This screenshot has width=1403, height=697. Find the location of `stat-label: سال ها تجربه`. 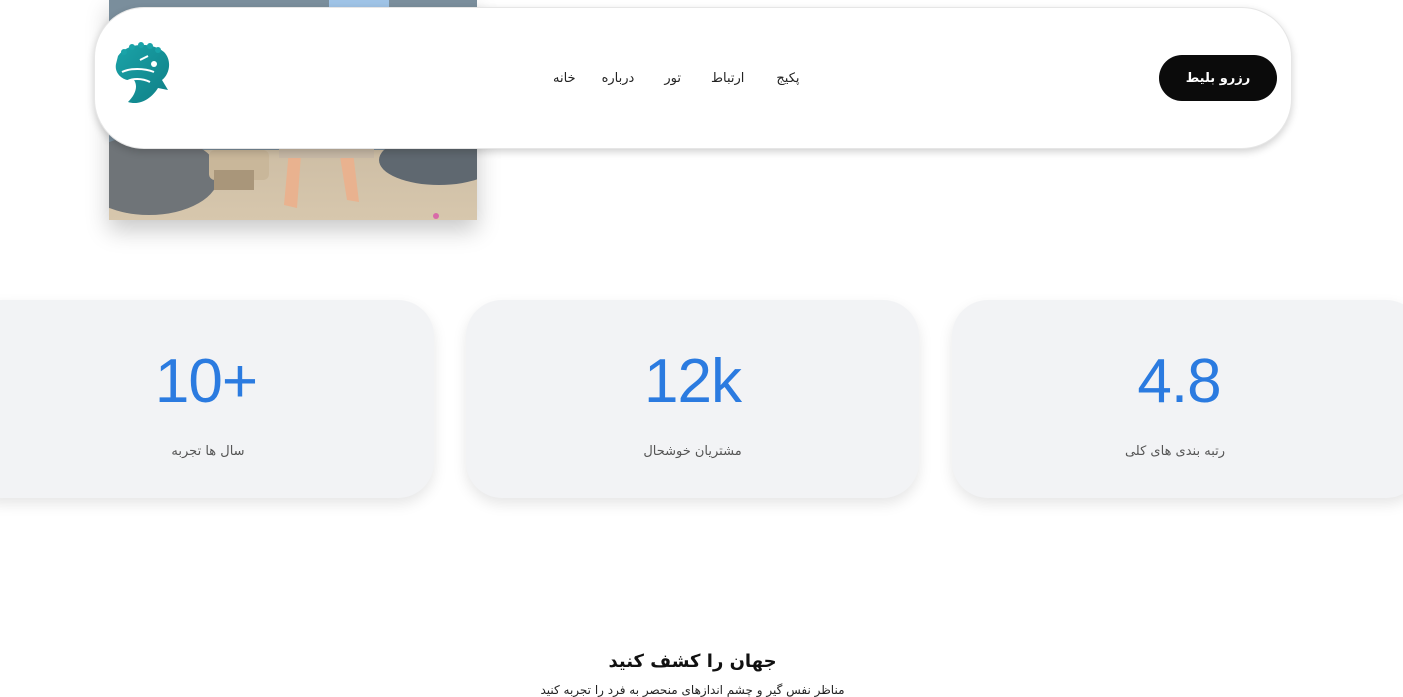

stat-label: سال ها تجربه is located at coordinates (208, 451).